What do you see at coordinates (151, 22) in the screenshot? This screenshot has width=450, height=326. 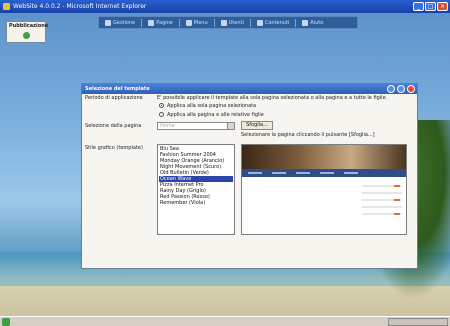 I see `page-icon` at bounding box center [151, 22].